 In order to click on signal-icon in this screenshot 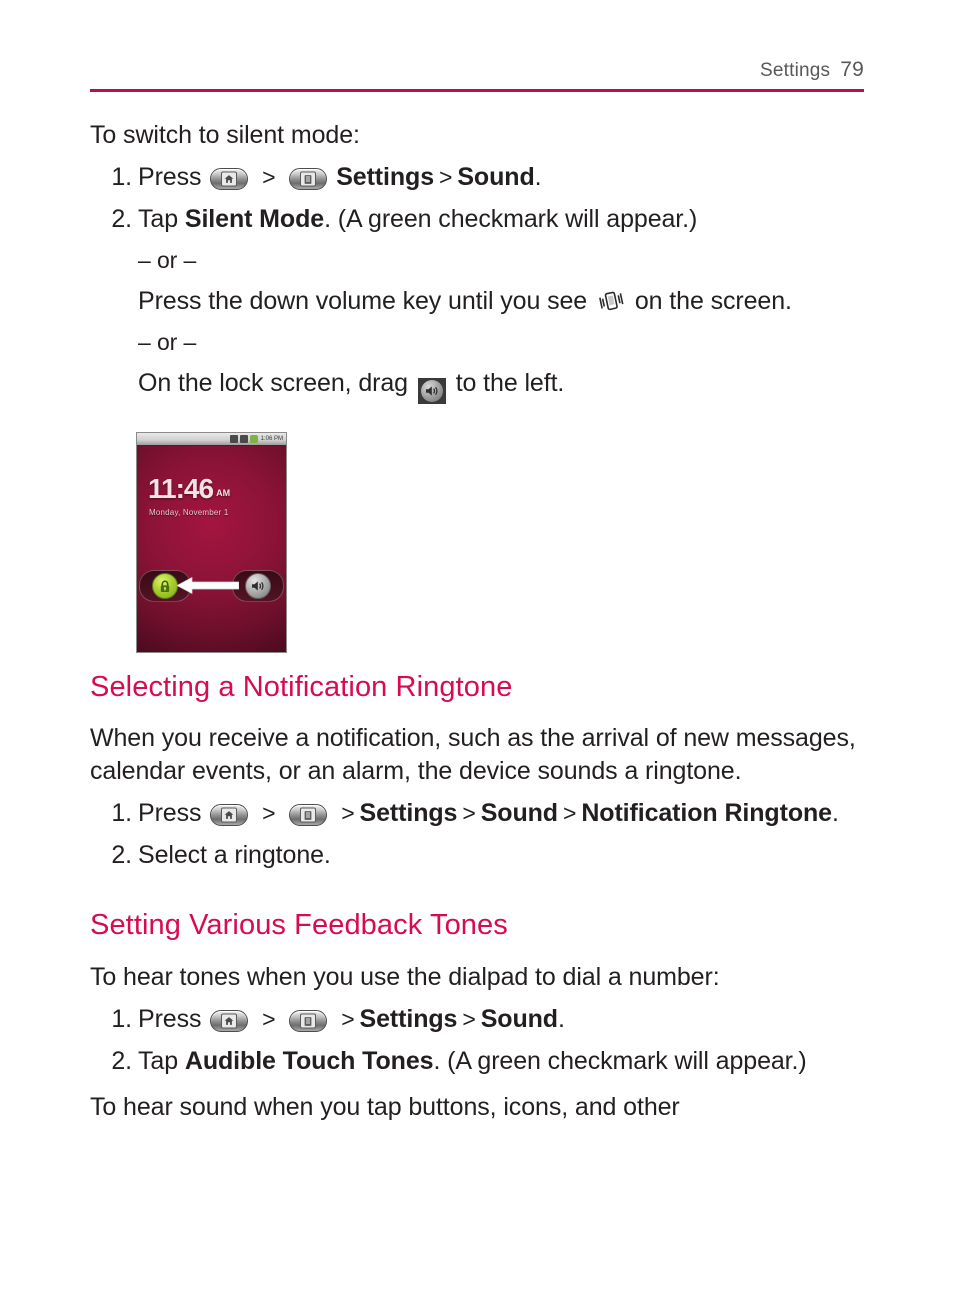, I will do `click(243, 439)`.